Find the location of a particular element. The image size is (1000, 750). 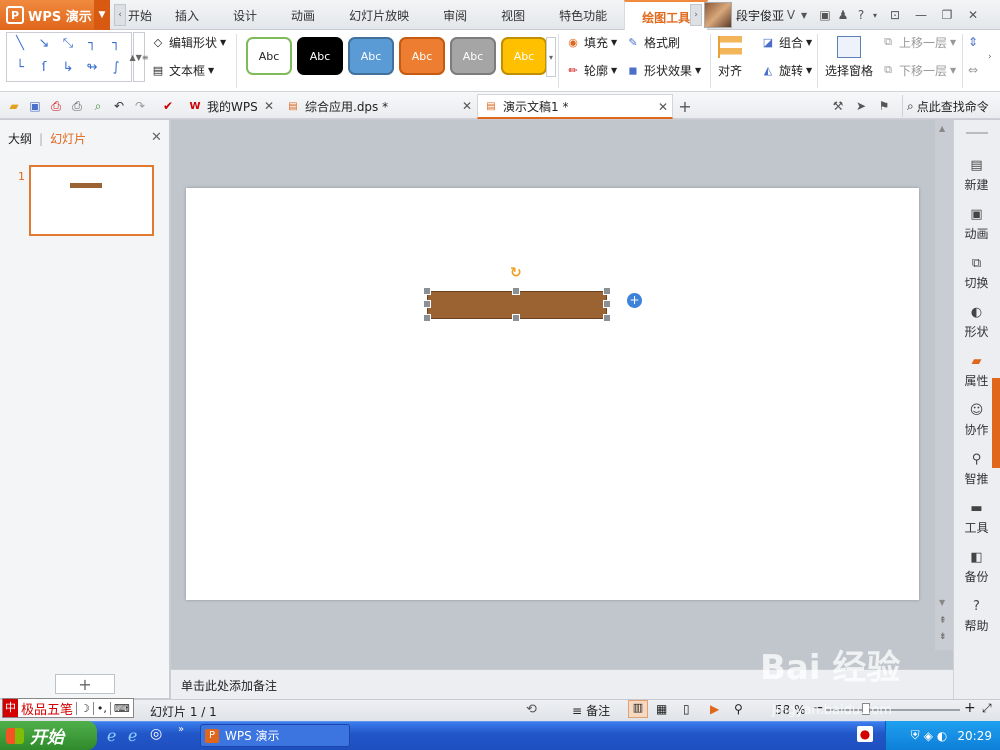

app-menu-button: P WPS 演示 ▼ is located at coordinates (55, 15).